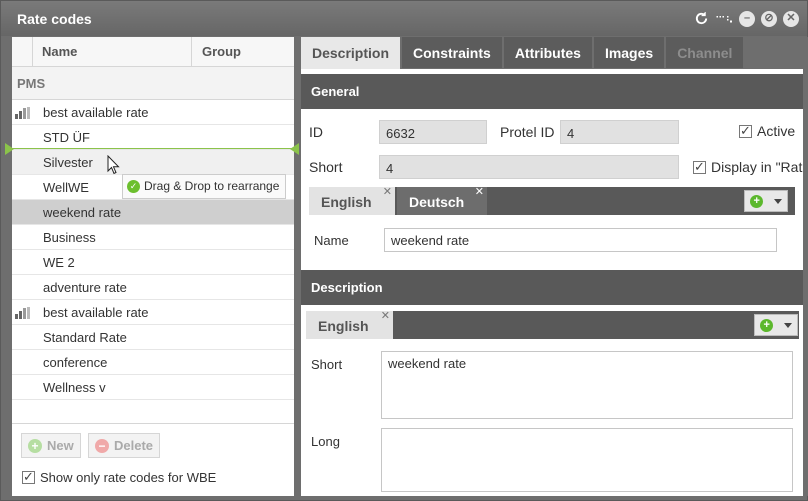 This screenshot has height=501, width=808. Describe the element at coordinates (325, 441) in the screenshot. I see `description-long-label: Long` at that location.